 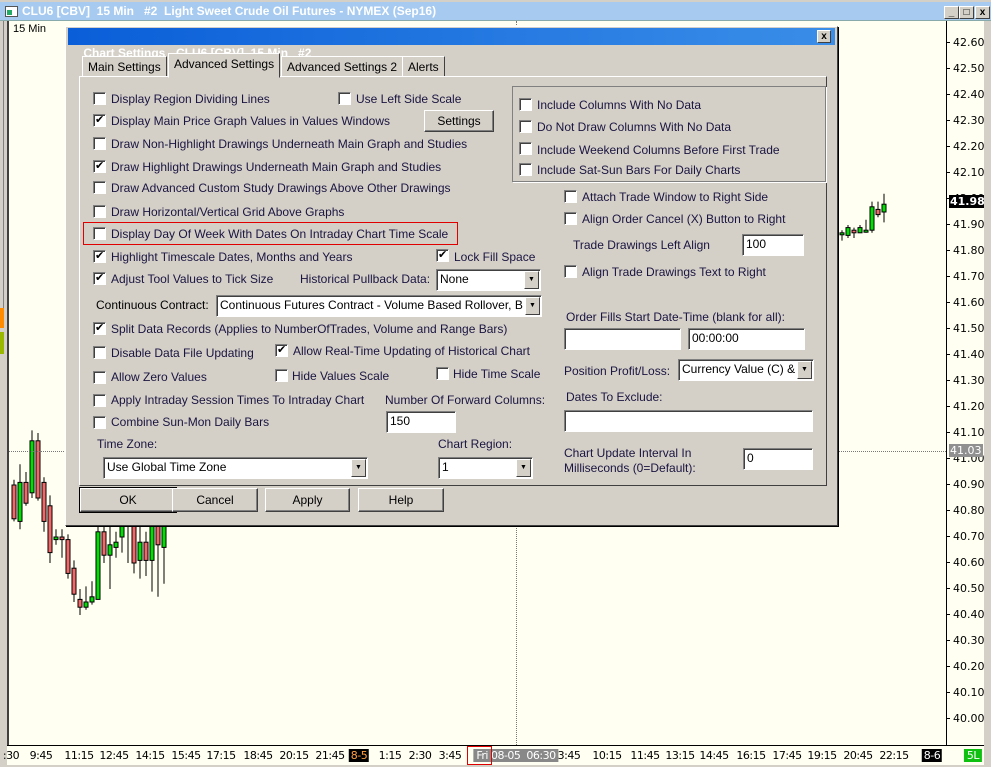 What do you see at coordinates (787, 755) in the screenshot?
I see `time-label: 17:45` at bounding box center [787, 755].